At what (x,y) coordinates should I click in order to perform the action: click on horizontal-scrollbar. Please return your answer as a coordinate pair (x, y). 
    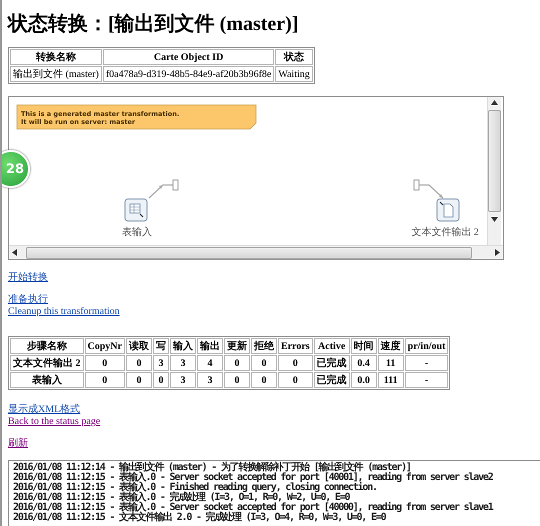
    Looking at the image, I should click on (256, 252).